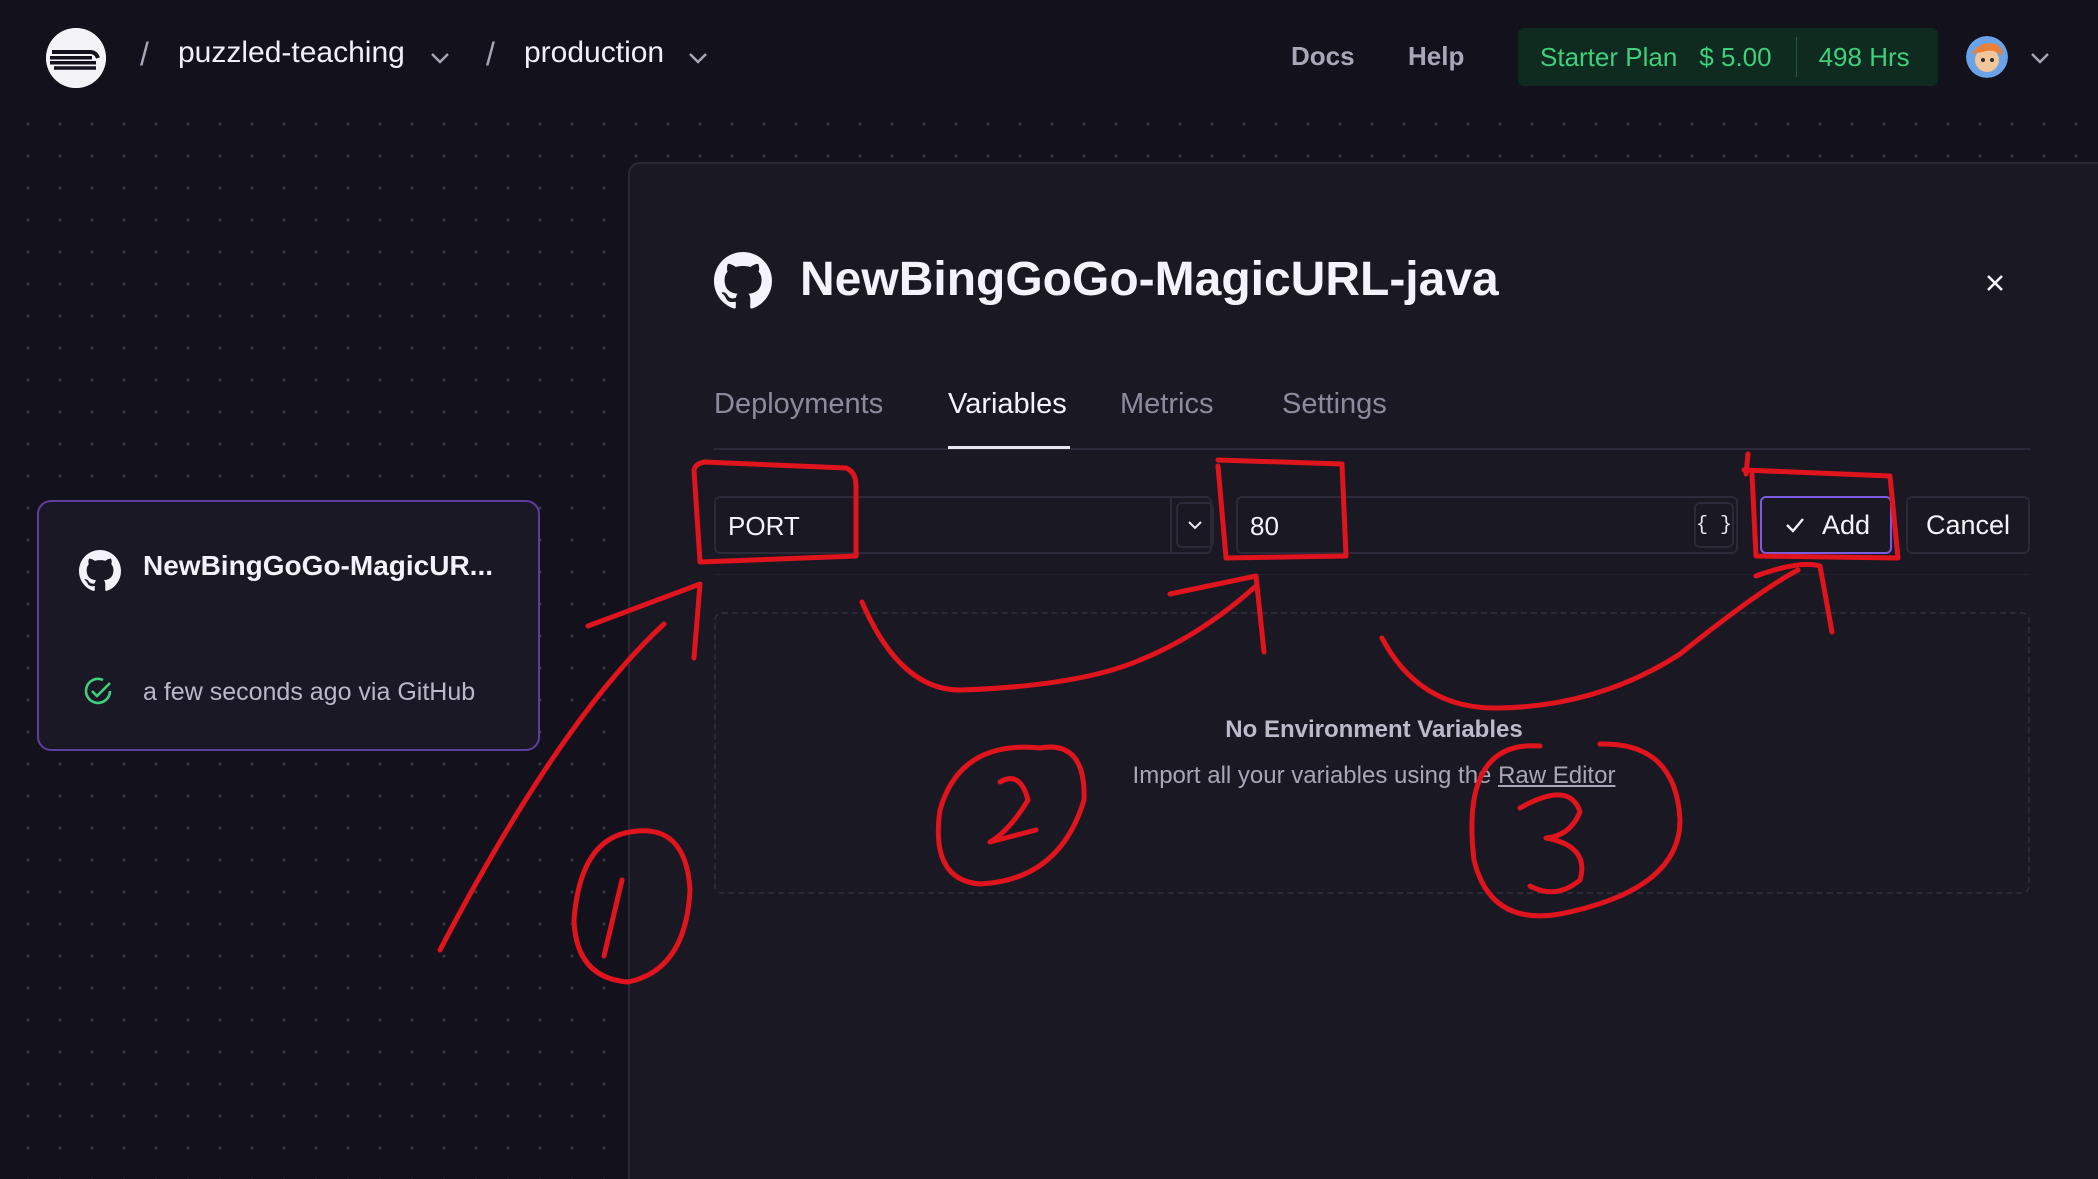  Describe the element at coordinates (1315, 775) in the screenshot. I see `empty-state-prefix: Import all your variables using the` at that location.